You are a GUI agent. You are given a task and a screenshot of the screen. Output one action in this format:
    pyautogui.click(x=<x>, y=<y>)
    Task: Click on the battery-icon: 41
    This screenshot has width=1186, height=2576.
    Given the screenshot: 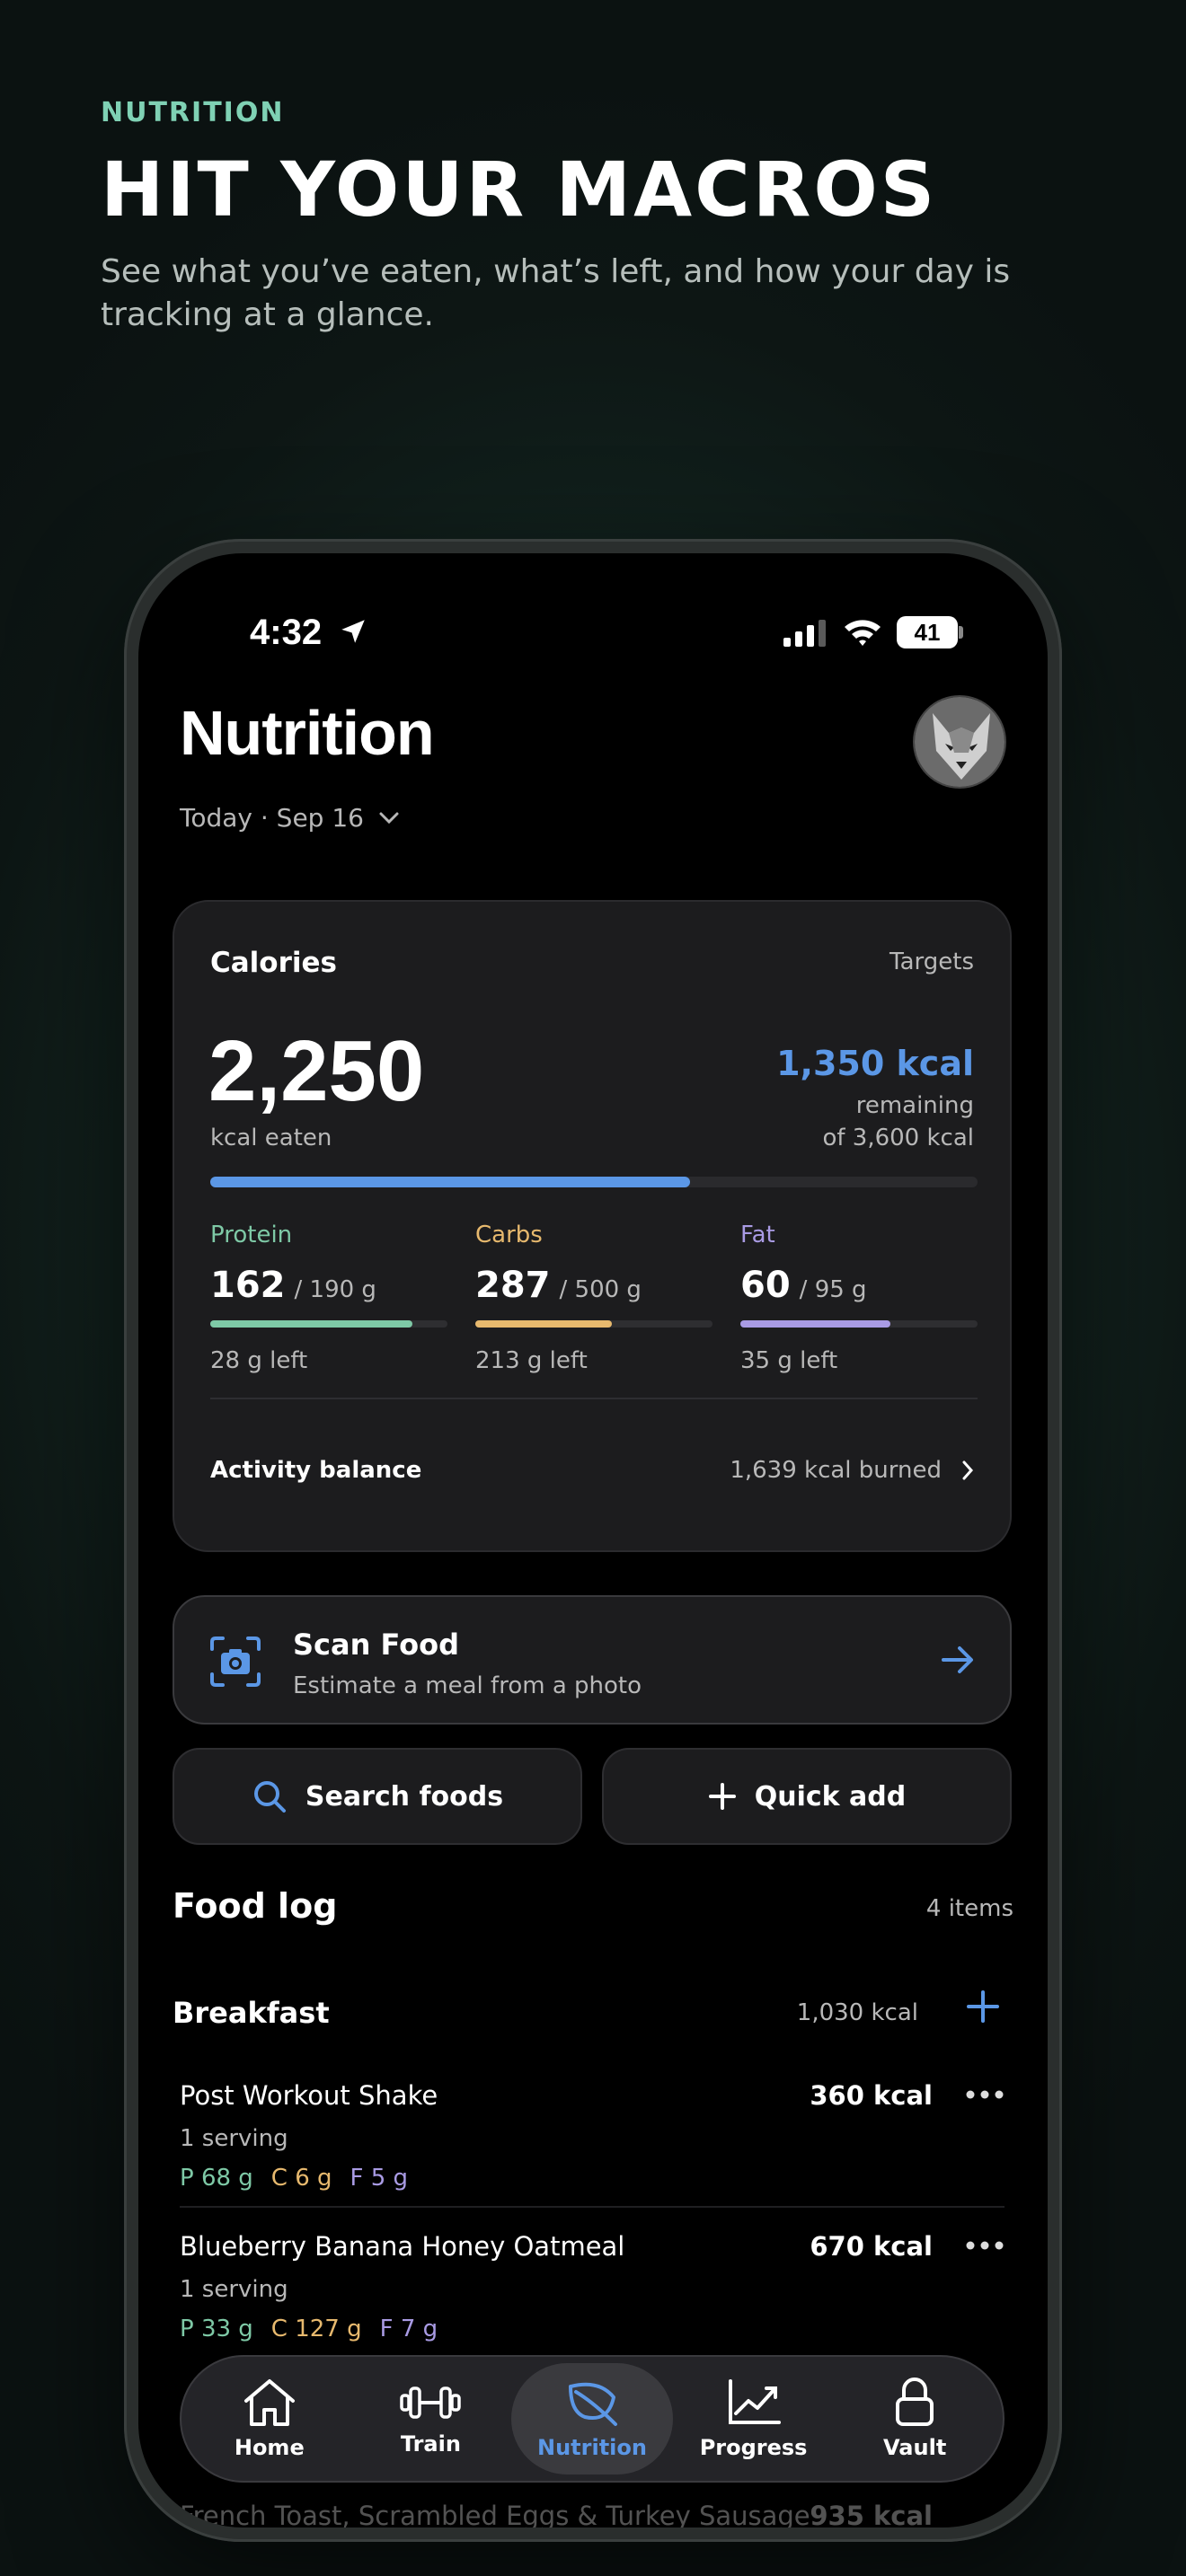 What is the action you would take?
    pyautogui.click(x=930, y=632)
    